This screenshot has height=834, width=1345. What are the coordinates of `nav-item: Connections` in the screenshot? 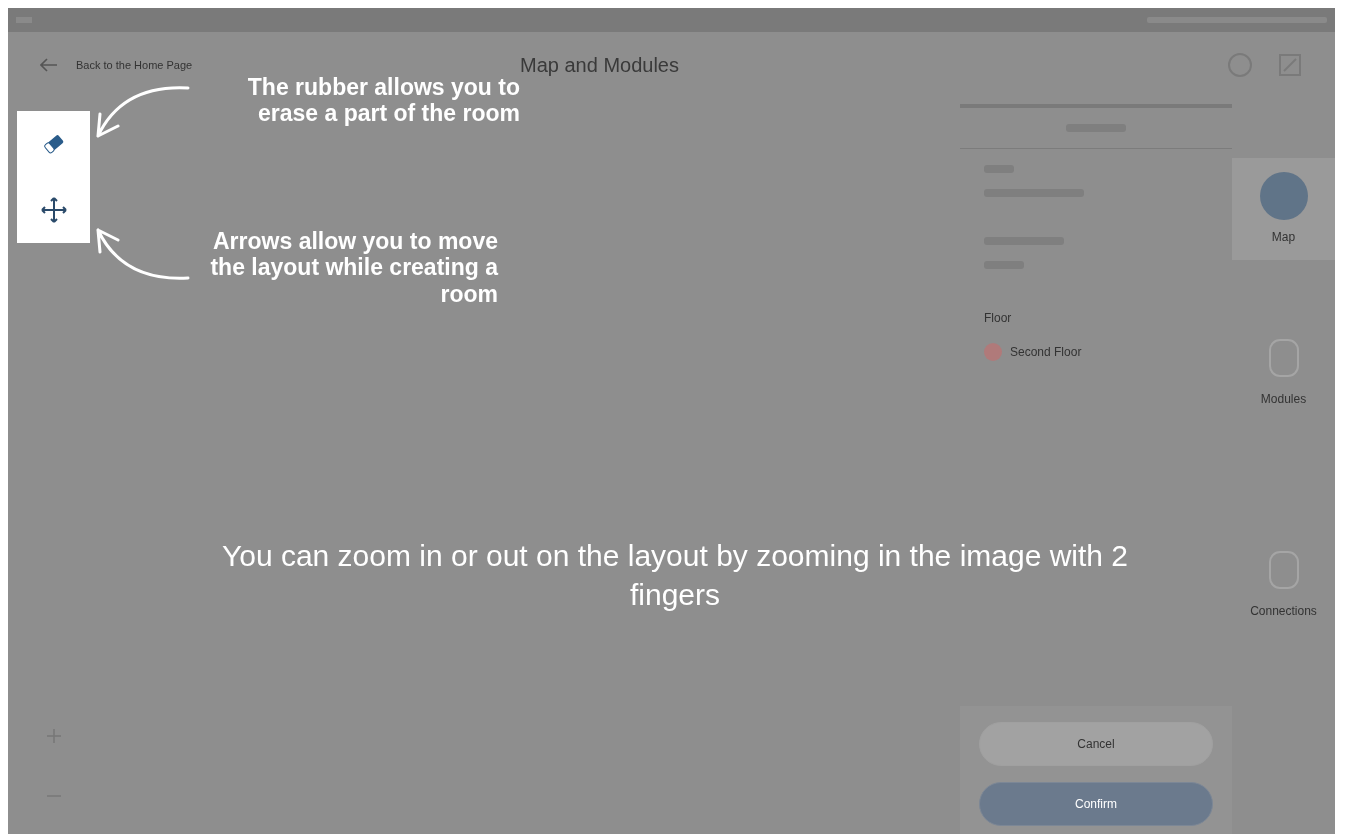 It's located at (1283, 583).